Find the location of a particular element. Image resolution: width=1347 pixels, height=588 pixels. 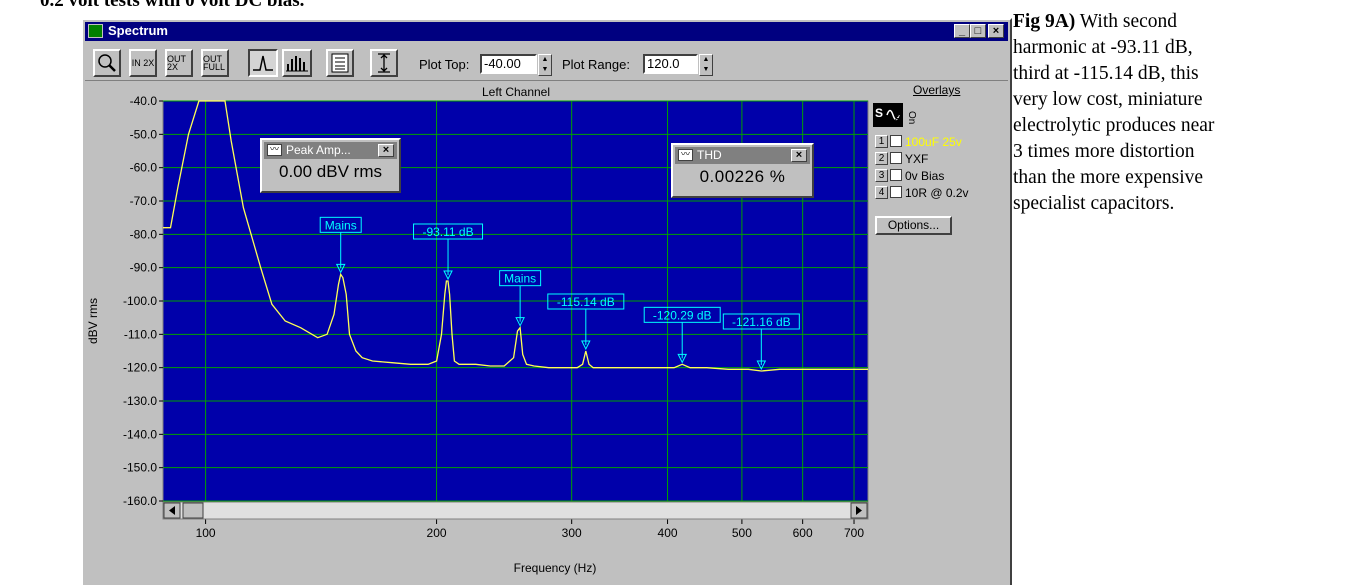

marker-label: -115.14 dB is located at coordinates (586, 302).